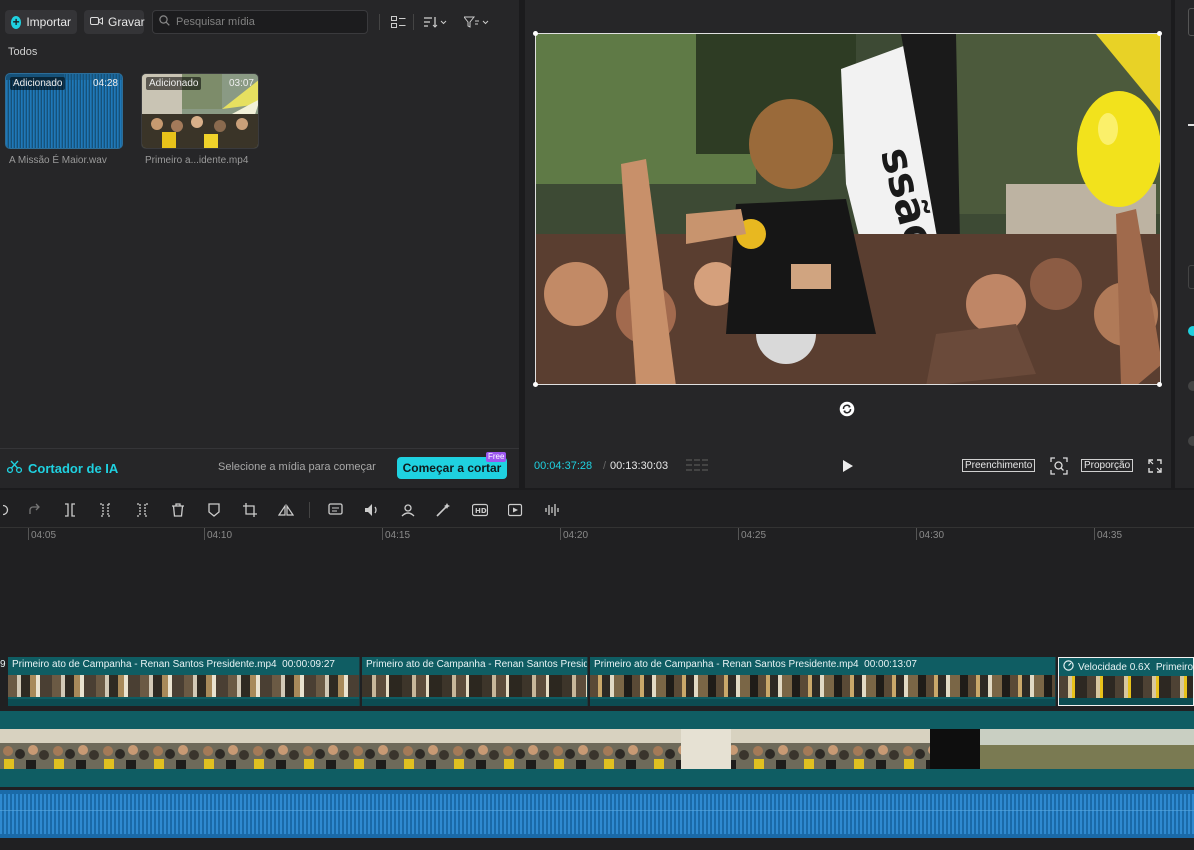  What do you see at coordinates (496, 457) in the screenshot?
I see `free-tag: Free` at bounding box center [496, 457].